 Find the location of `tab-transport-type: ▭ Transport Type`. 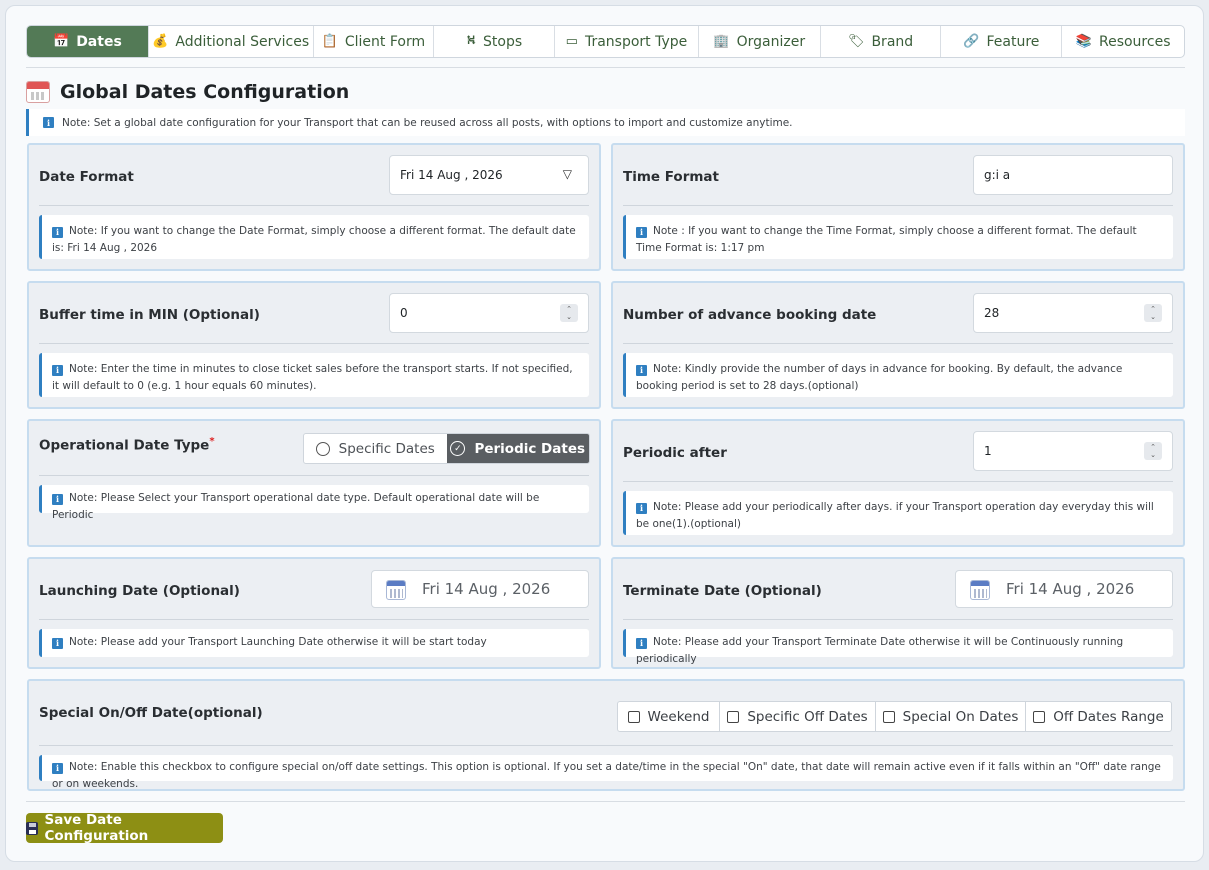

tab-transport-type: ▭ Transport Type is located at coordinates (627, 41).